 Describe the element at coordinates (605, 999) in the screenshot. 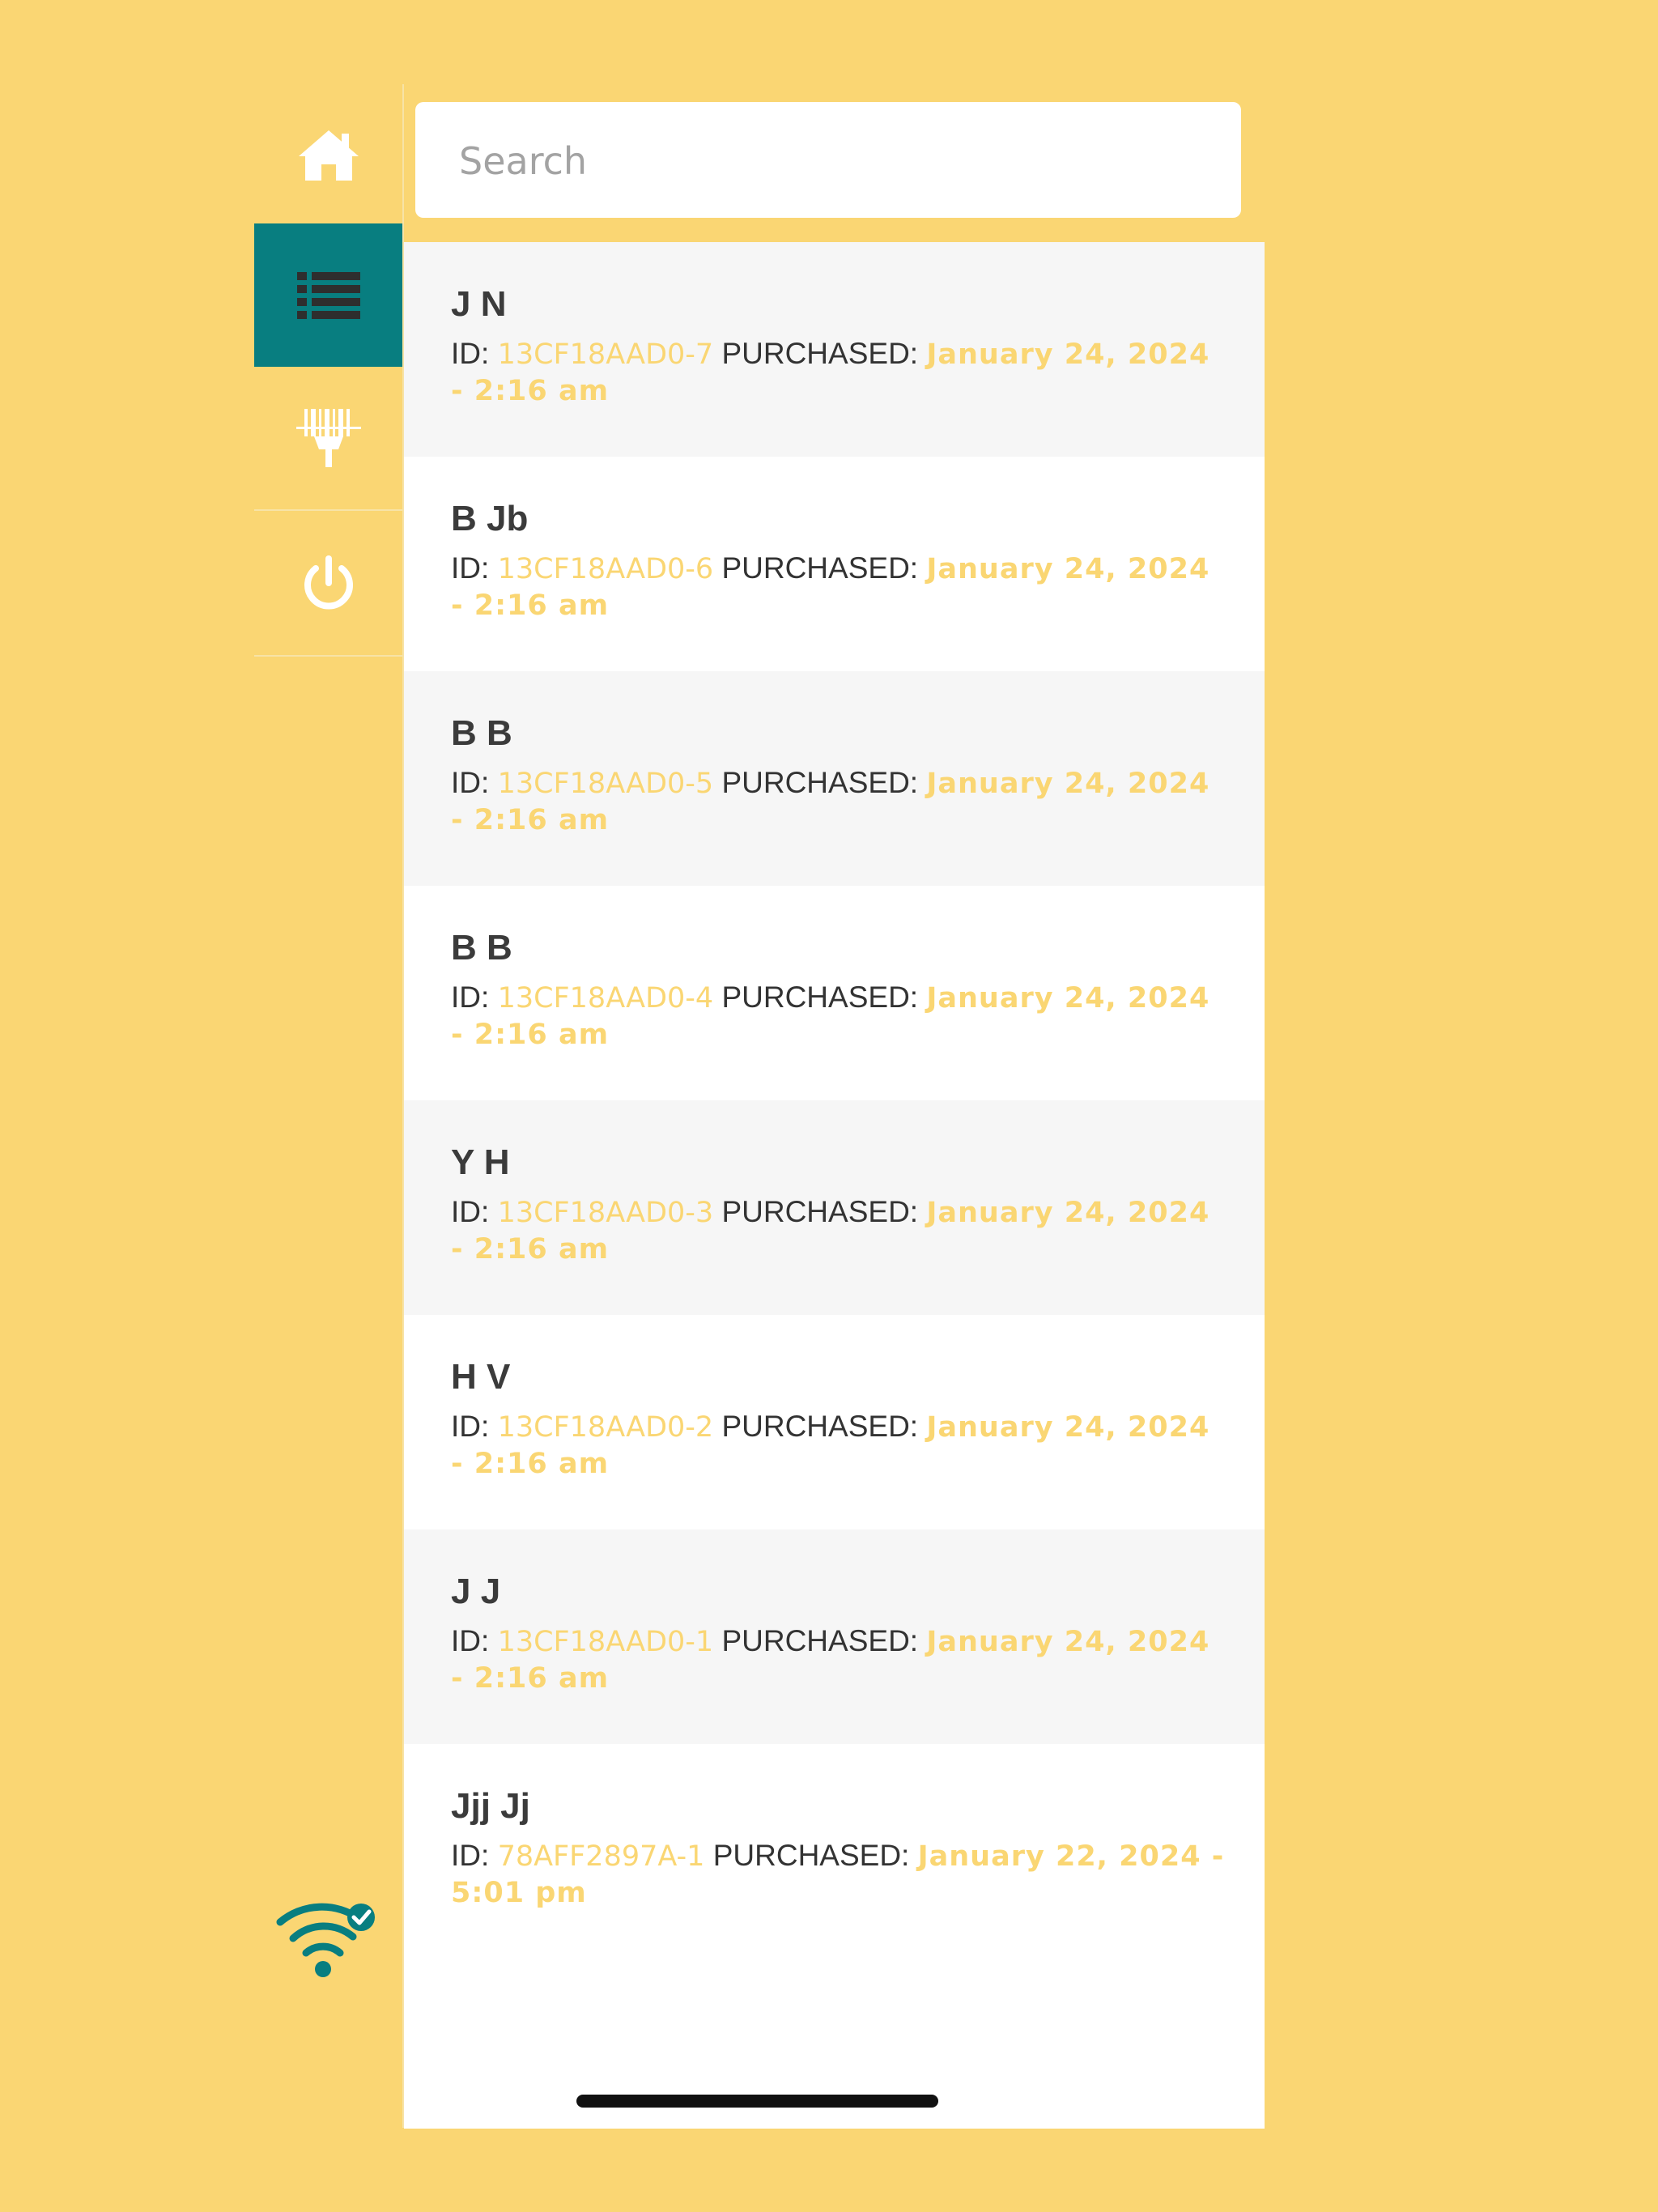

I see `purchase-id: 13CF18AAD0-4` at that location.